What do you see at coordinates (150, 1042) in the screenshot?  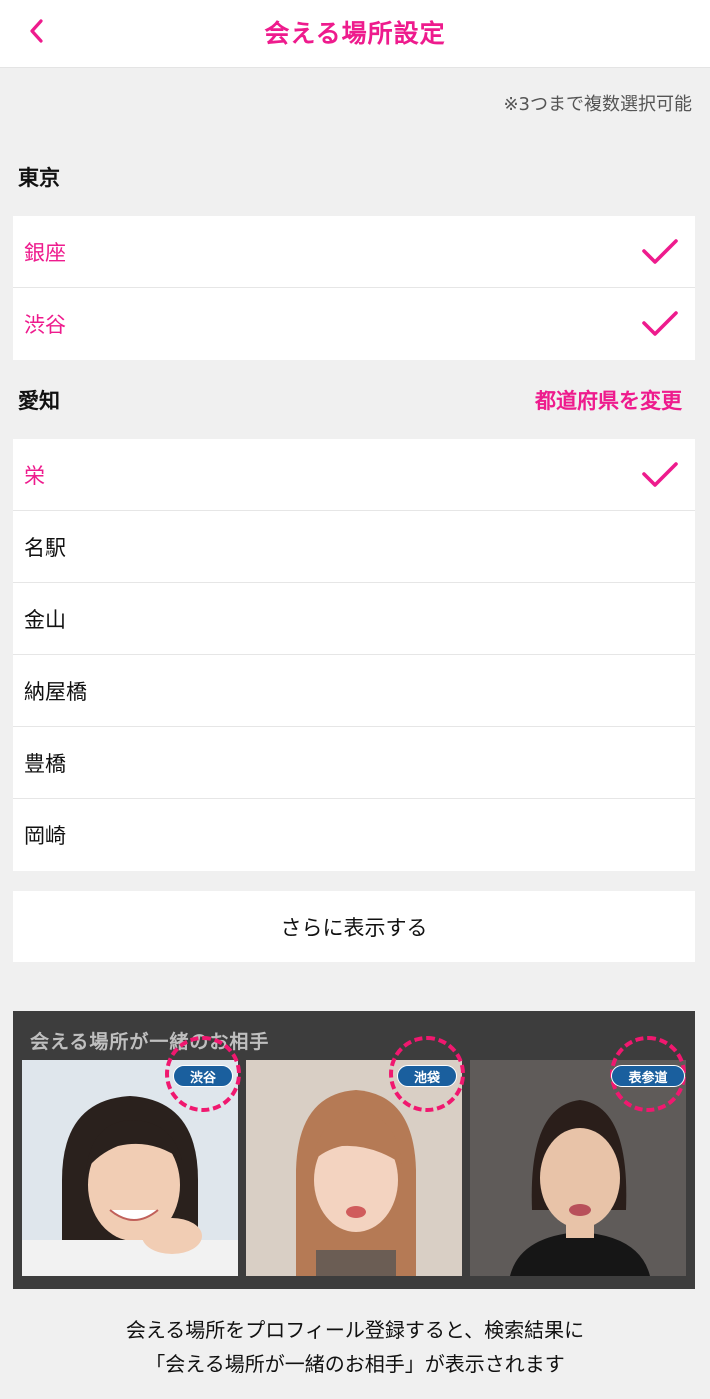 I see `promo-title: 会える場所が一緒のお相手` at bounding box center [150, 1042].